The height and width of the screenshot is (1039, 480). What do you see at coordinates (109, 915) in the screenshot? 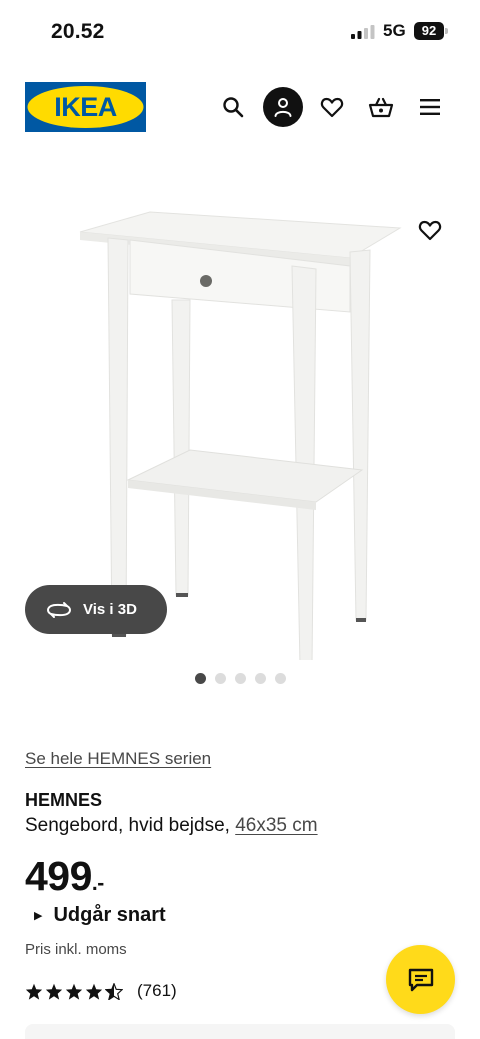
I see `availability-text: Udgår snart` at bounding box center [109, 915].